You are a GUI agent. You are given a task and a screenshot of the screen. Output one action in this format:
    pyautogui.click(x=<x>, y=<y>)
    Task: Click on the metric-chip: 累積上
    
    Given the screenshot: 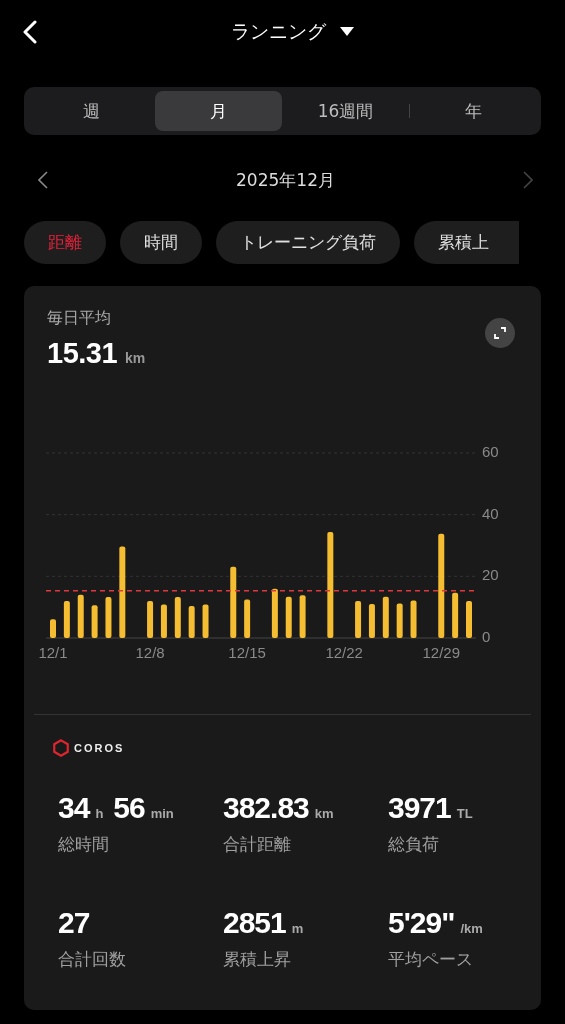 What is the action you would take?
    pyautogui.click(x=466, y=242)
    